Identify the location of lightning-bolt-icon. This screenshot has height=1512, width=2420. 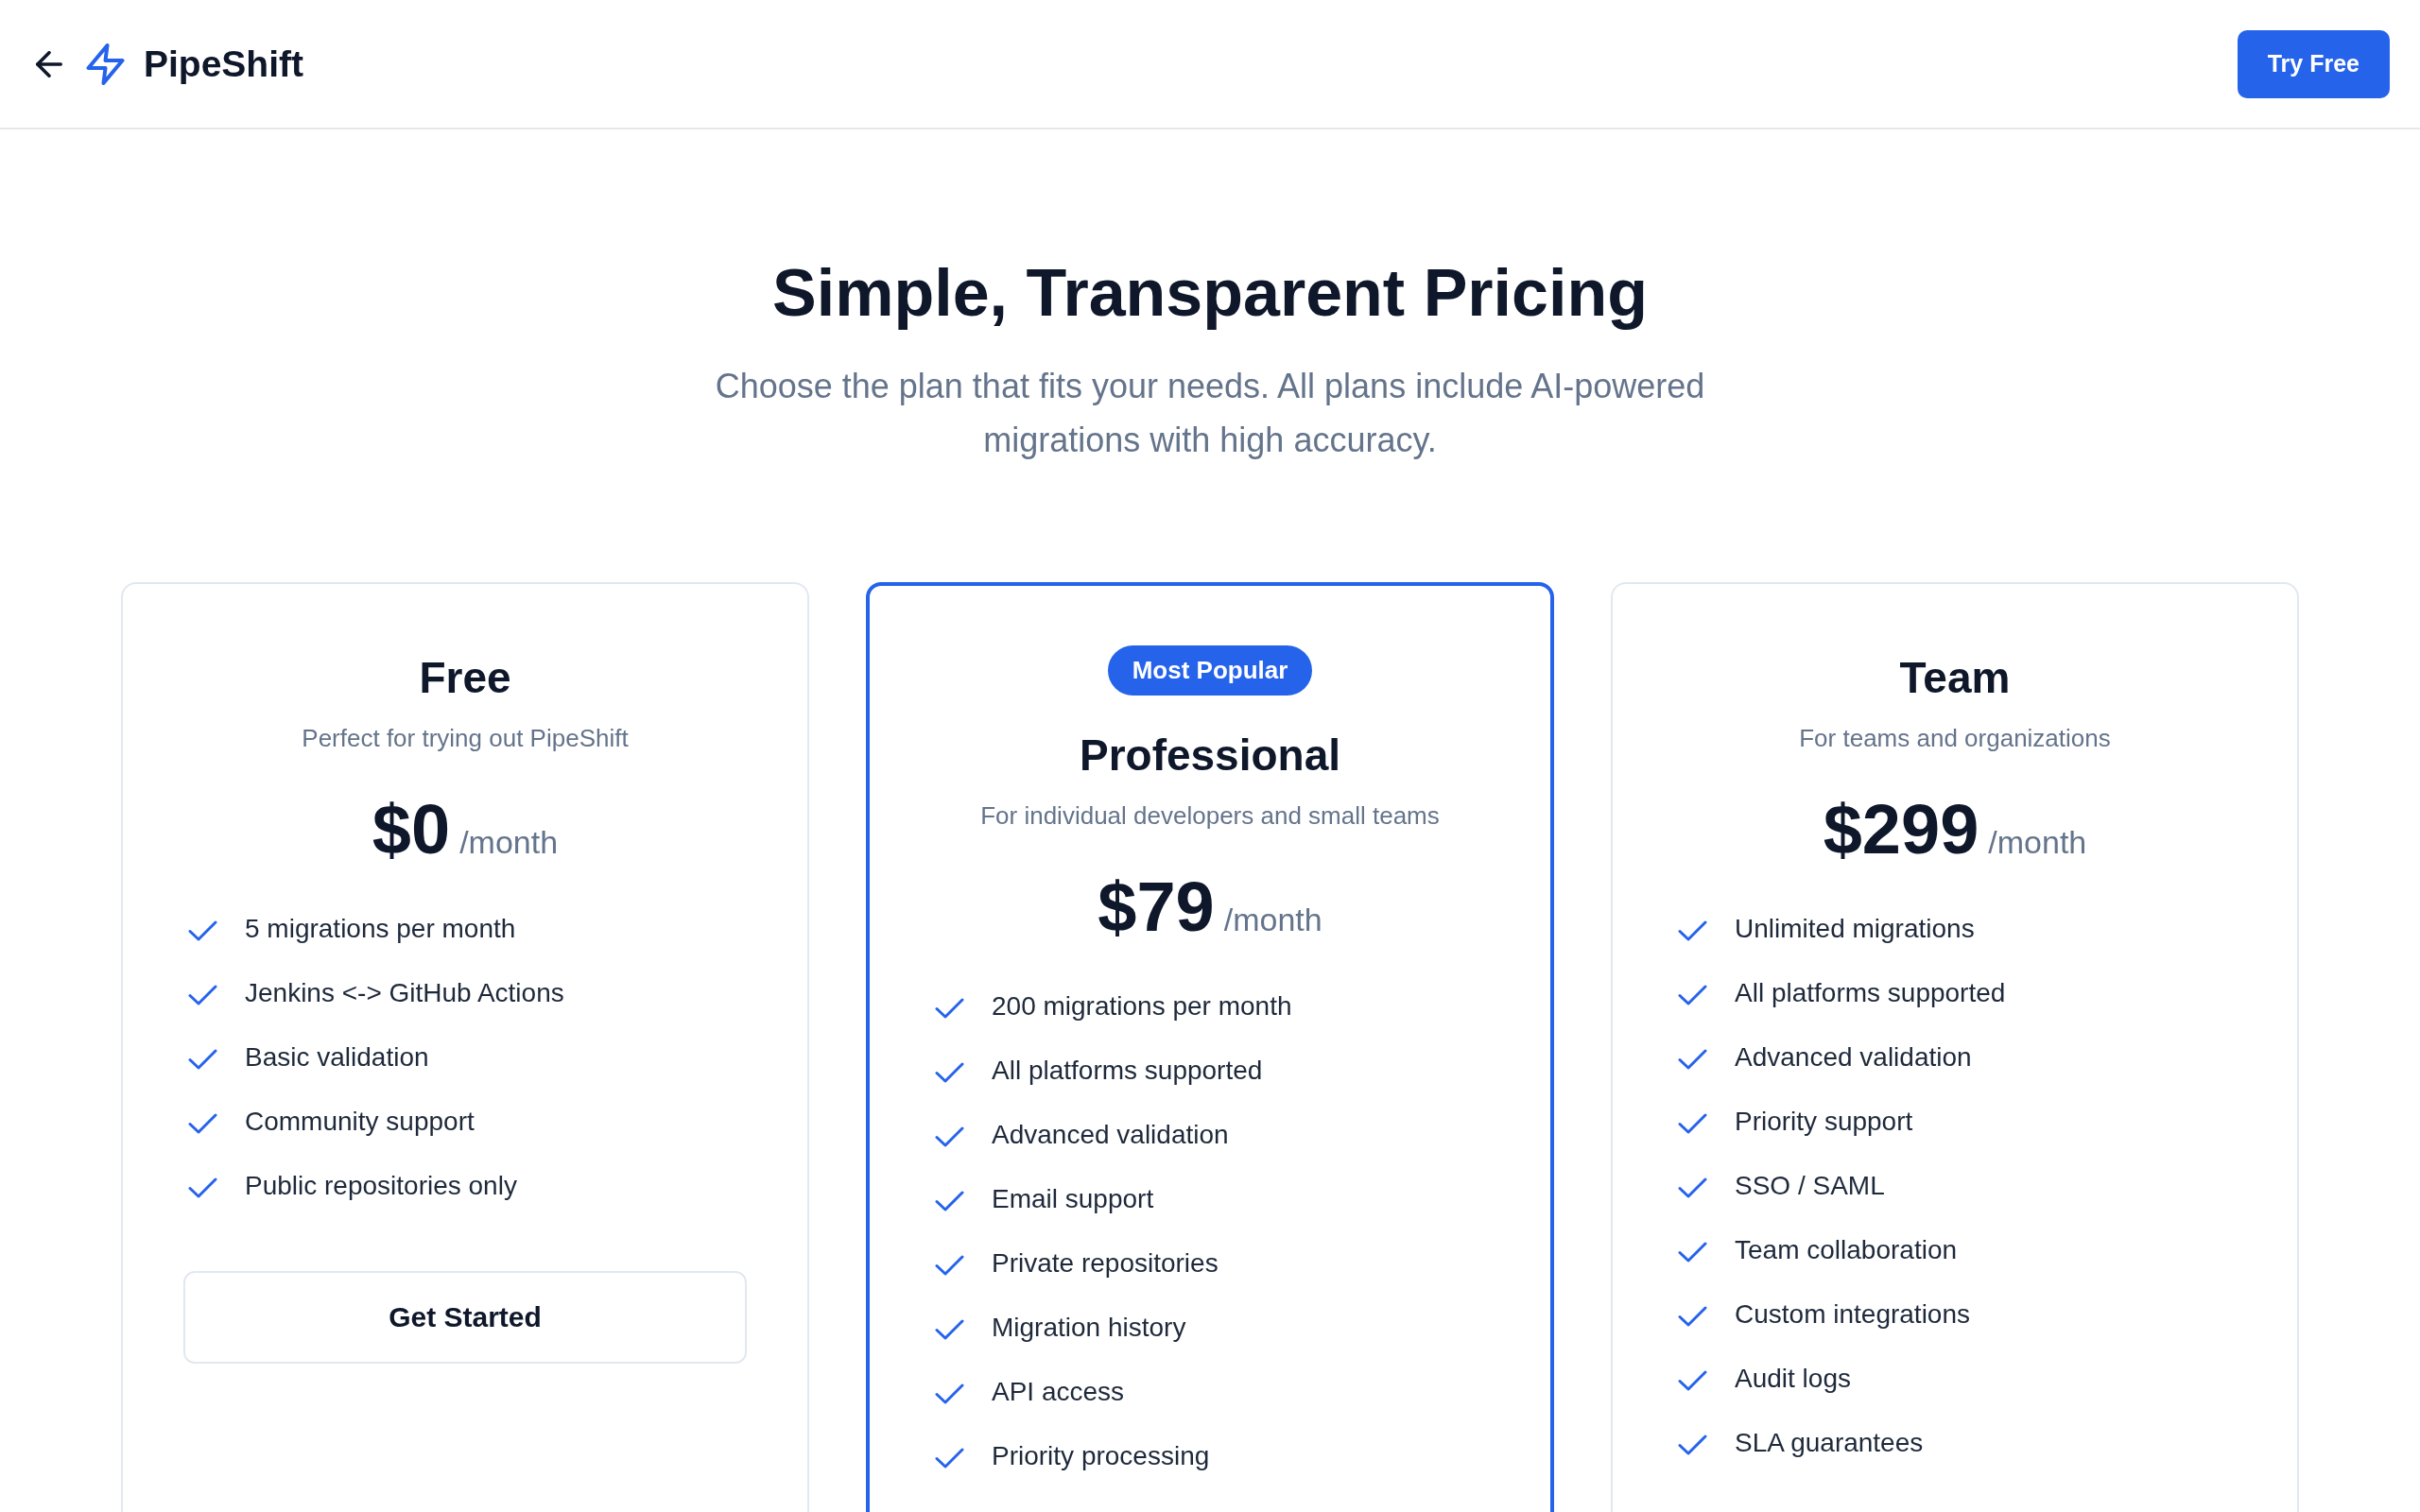
(105, 64).